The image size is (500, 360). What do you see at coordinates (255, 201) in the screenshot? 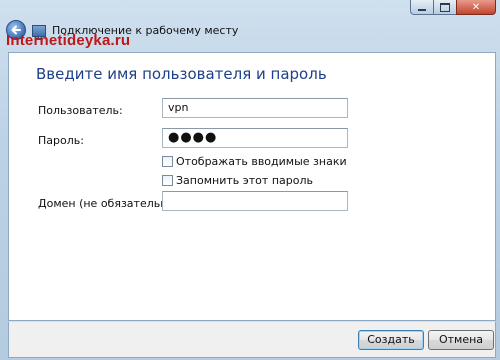
I see `domain-field` at bounding box center [255, 201].